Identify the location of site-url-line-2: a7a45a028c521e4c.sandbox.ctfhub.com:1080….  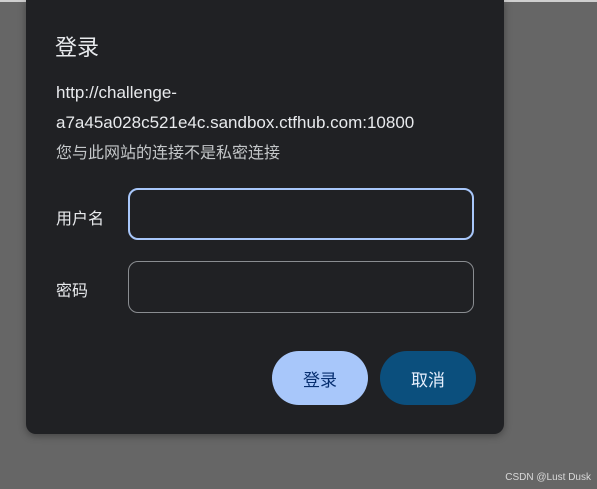
(235, 122).